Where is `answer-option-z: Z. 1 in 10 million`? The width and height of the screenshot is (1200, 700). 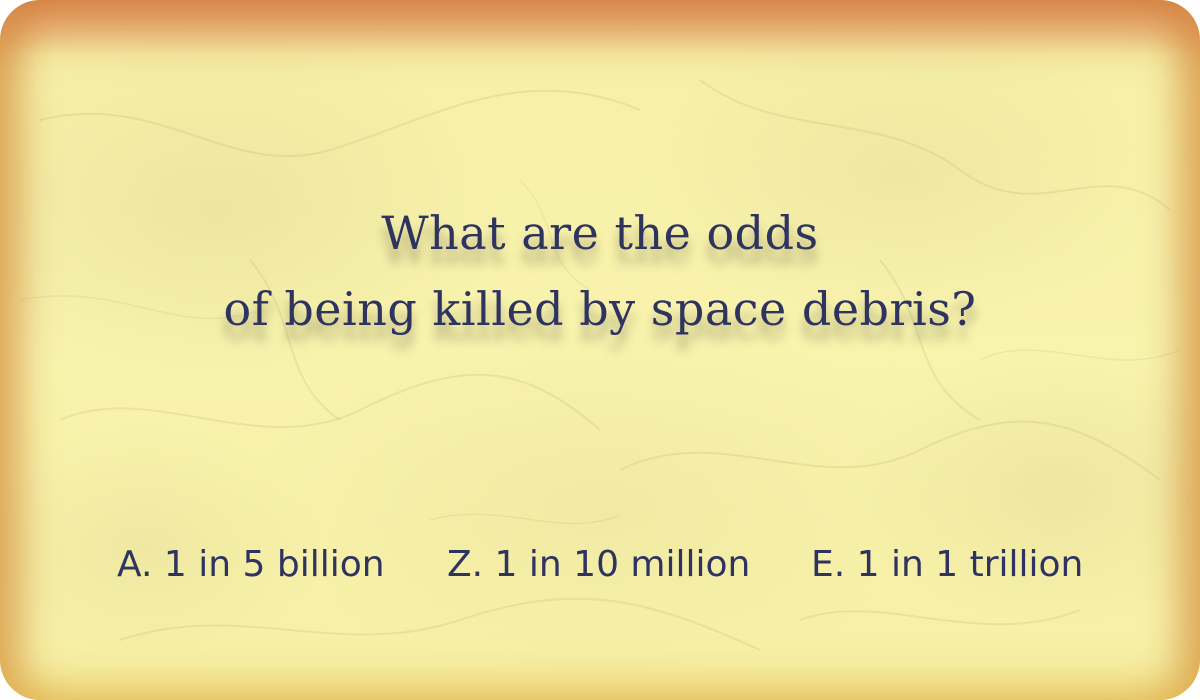 answer-option-z: Z. 1 in 10 million is located at coordinates (598, 565).